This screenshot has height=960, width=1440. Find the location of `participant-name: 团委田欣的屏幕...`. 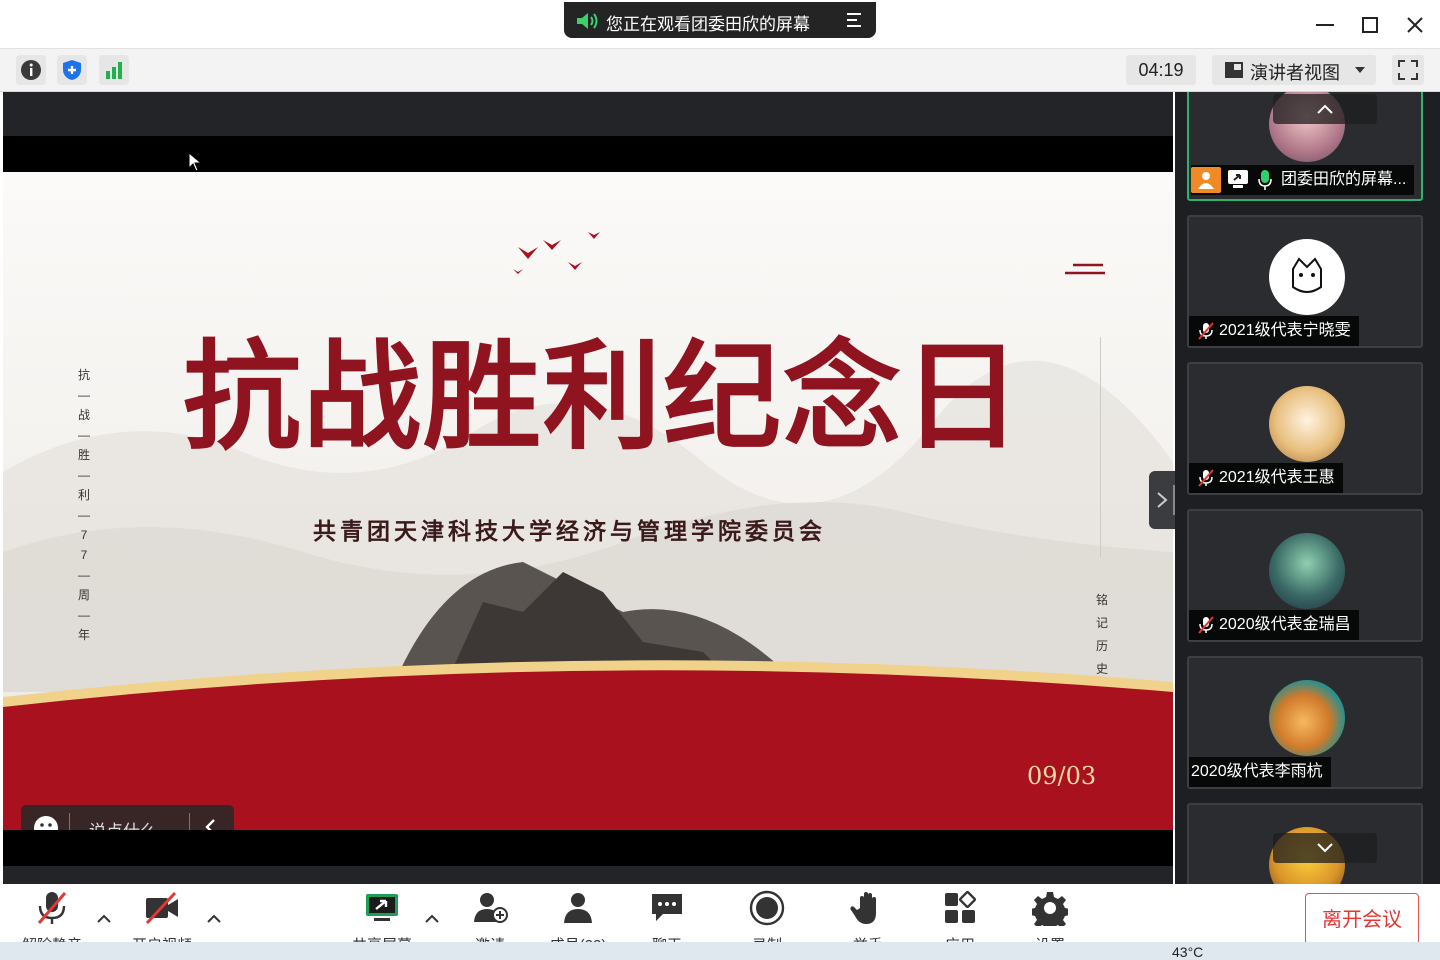

participant-name: 团委田欣的屏幕... is located at coordinates (1344, 179).